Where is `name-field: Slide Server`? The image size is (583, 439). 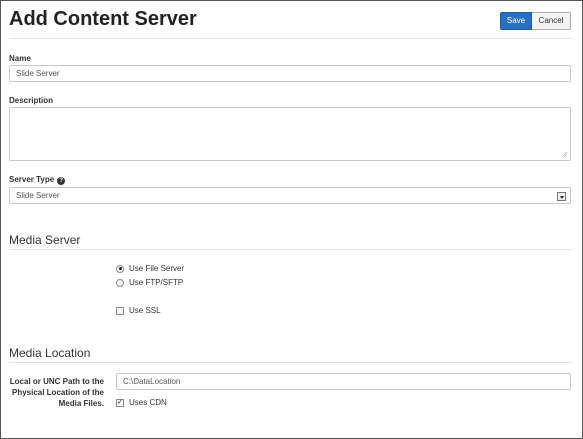 name-field: Slide Server is located at coordinates (290, 73).